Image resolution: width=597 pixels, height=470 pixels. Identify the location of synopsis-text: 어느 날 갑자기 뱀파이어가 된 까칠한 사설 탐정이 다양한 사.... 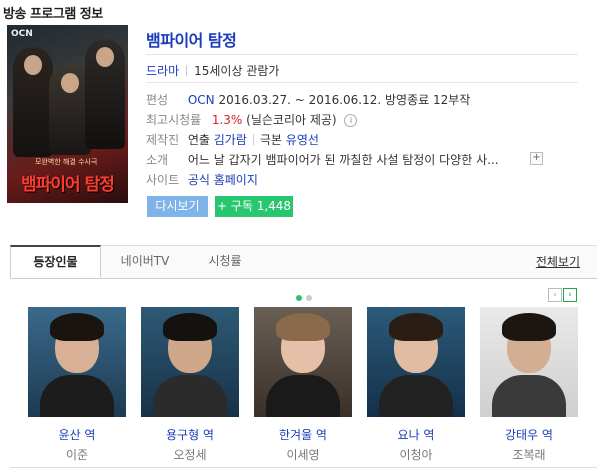
(343, 160).